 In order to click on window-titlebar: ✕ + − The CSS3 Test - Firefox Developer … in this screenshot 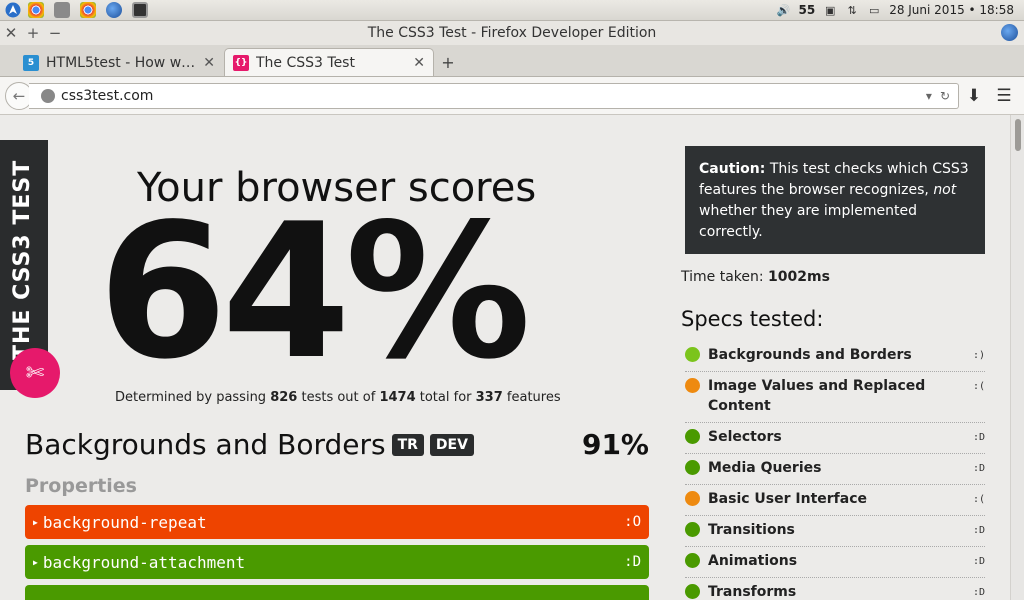, I will do `click(512, 33)`.